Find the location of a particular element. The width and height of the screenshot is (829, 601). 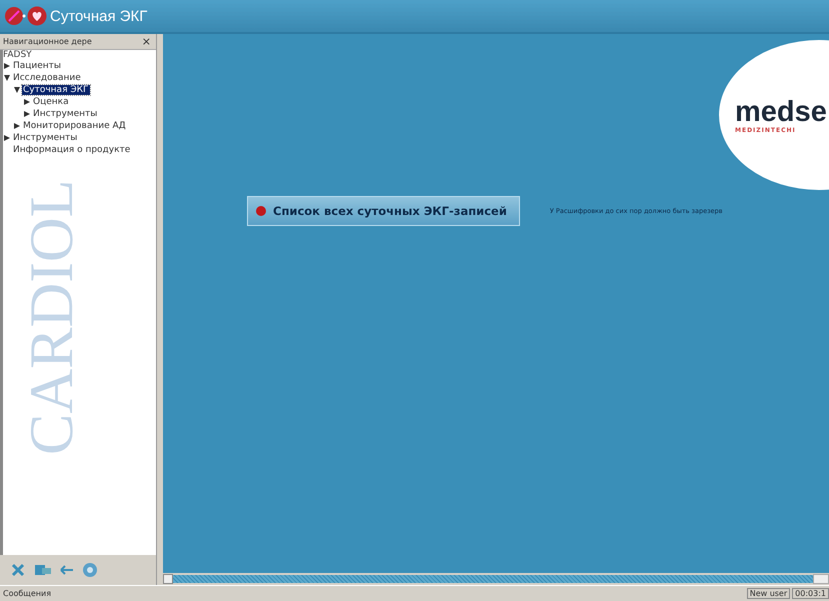

logo-name: medse is located at coordinates (781, 112).